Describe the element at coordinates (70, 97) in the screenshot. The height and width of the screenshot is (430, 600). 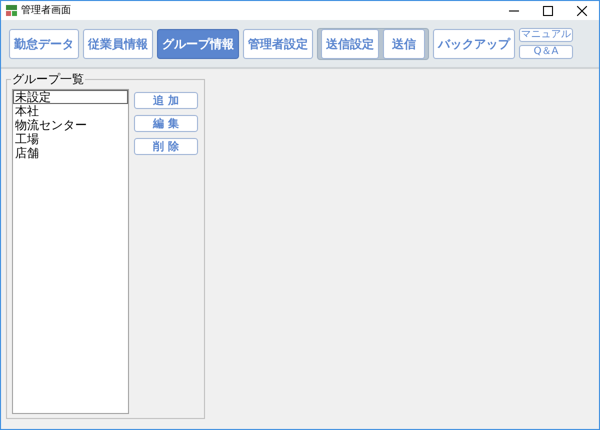
I see `list-item: 未設定` at that location.